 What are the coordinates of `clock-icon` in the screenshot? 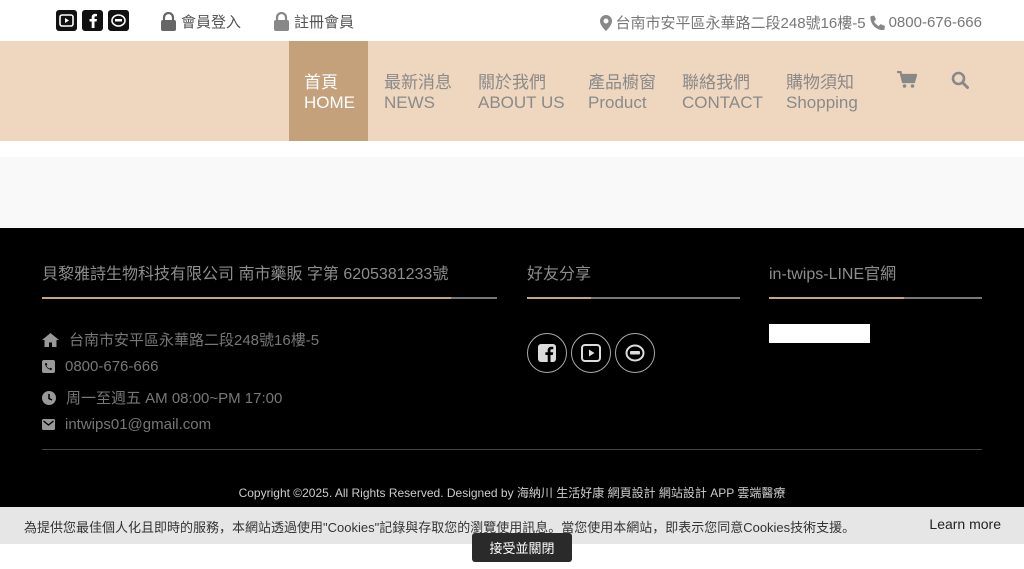 It's located at (49, 397).